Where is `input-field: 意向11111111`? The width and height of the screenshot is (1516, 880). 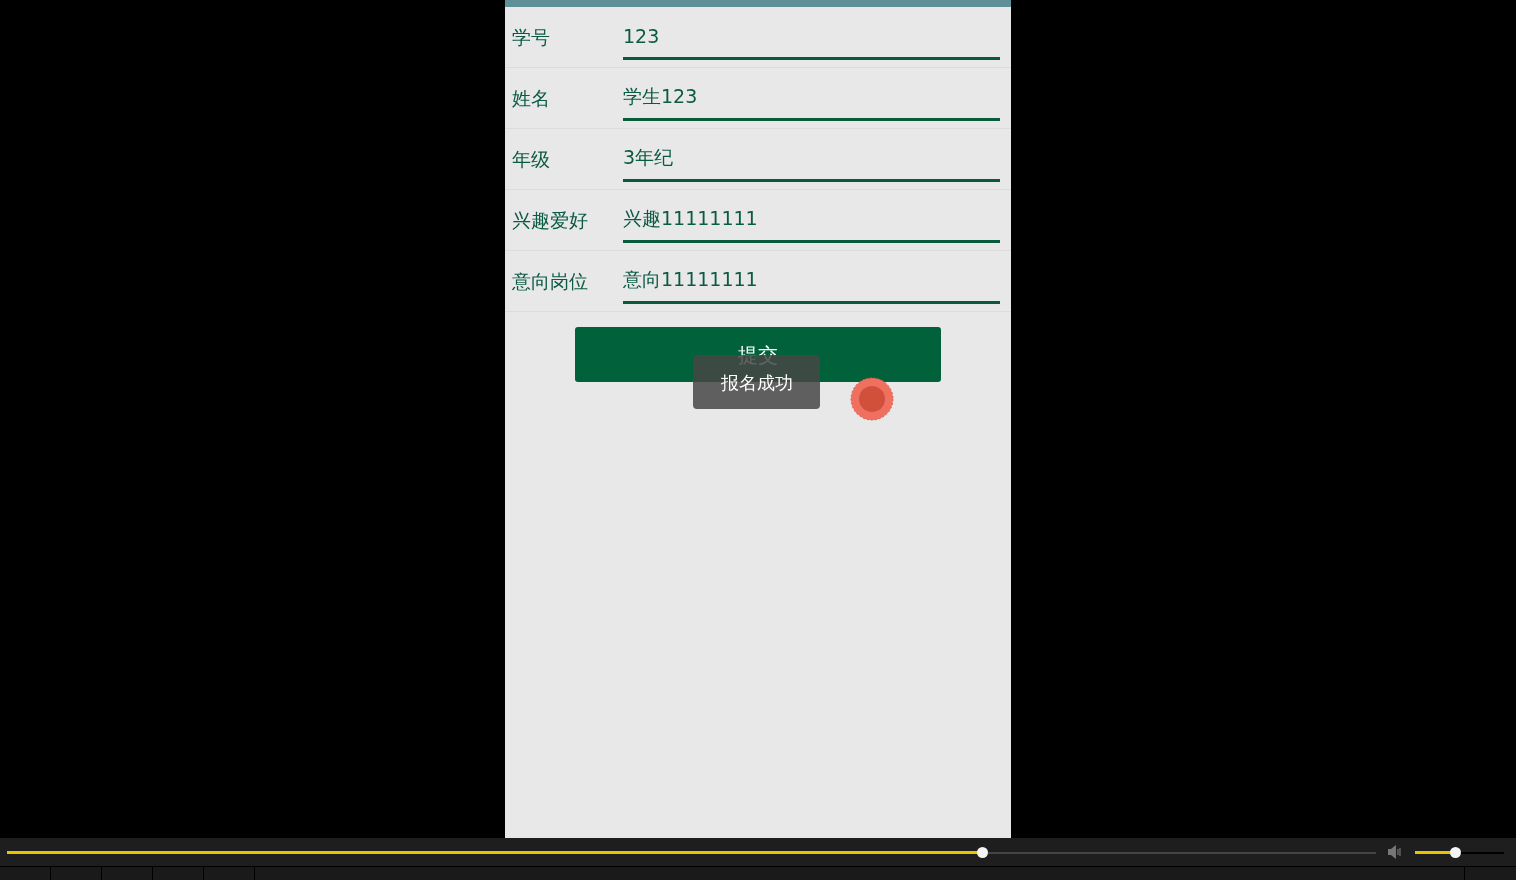
input-field: 意向11111111 is located at coordinates (811, 281).